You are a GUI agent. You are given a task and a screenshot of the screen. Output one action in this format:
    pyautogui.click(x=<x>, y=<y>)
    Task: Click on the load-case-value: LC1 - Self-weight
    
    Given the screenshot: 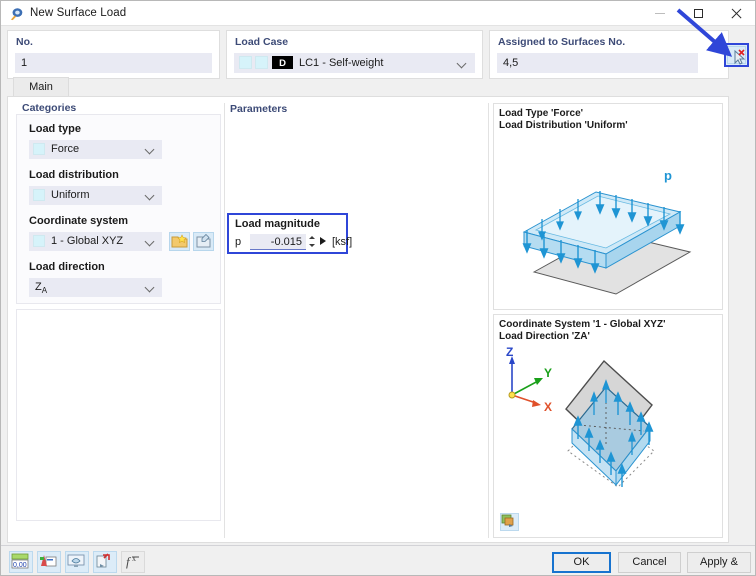 What is the action you would take?
    pyautogui.click(x=341, y=63)
    